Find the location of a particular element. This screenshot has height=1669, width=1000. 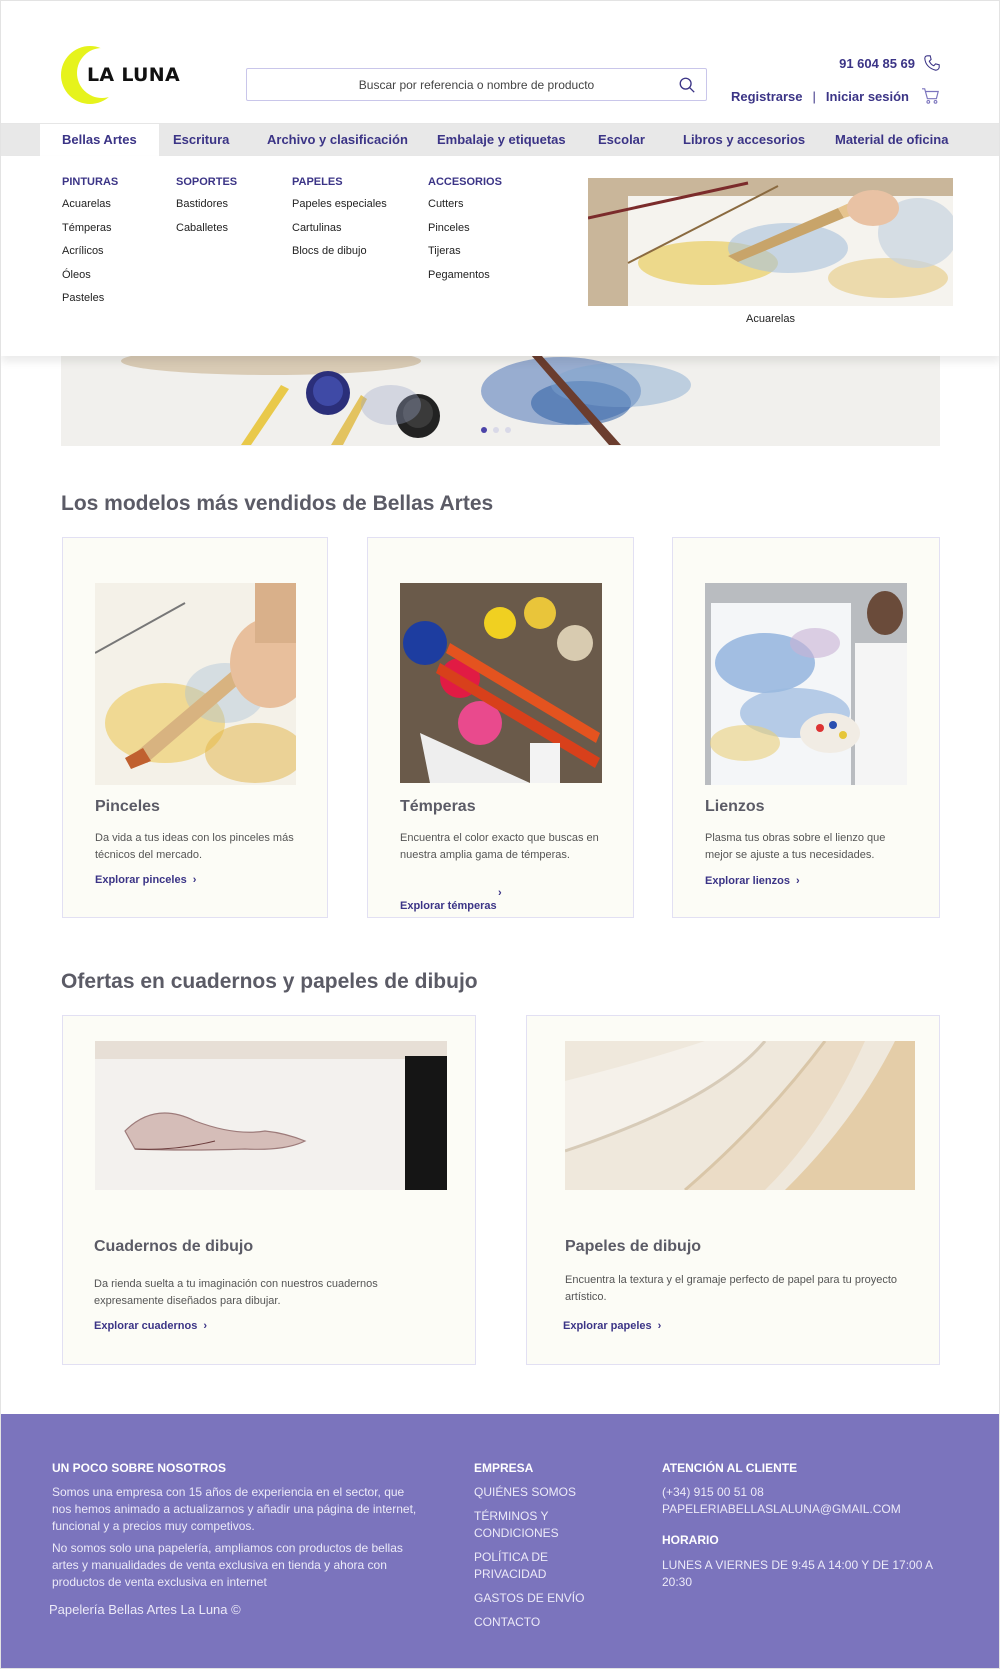

phone-number: 91 604 85 69 is located at coordinates (877, 63).